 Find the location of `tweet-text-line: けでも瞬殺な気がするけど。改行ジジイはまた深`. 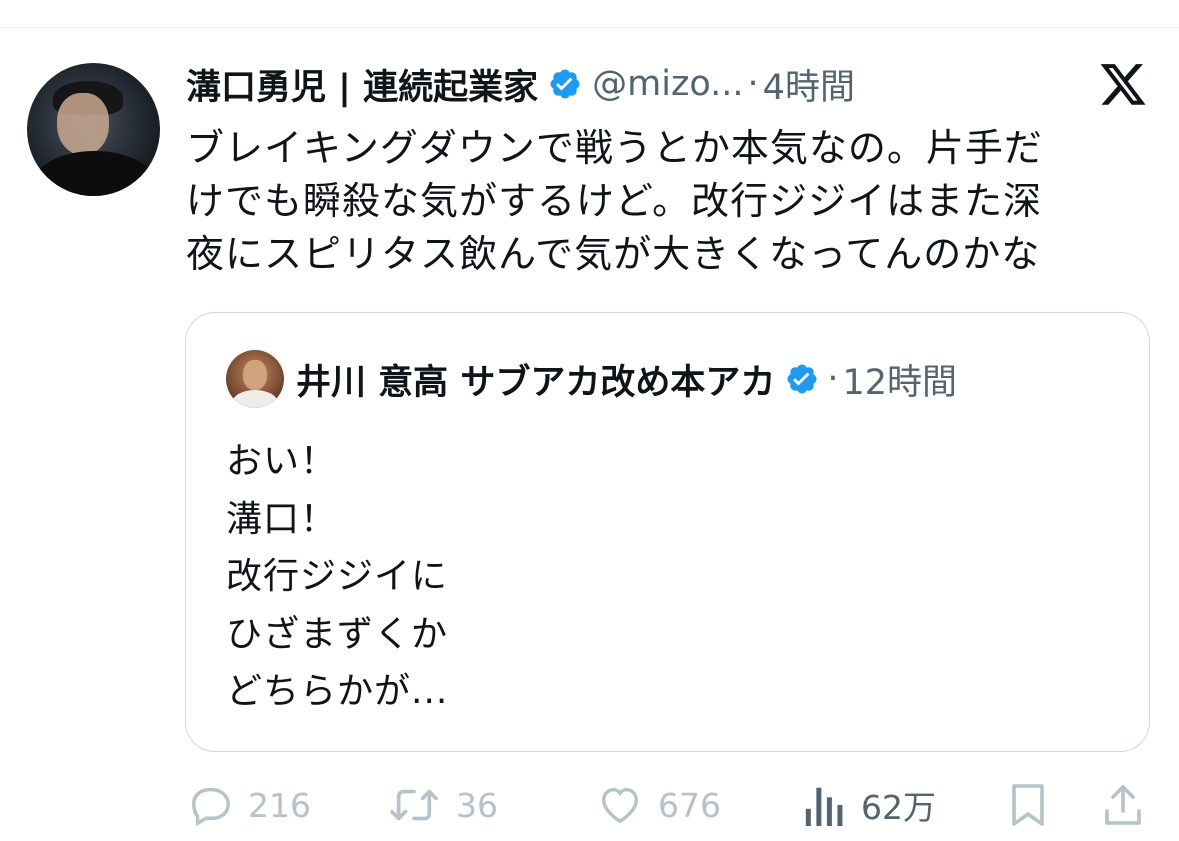

tweet-text-line: けでも瞬殺な気がするけど。改行ジジイはまた深 is located at coordinates (614, 201).